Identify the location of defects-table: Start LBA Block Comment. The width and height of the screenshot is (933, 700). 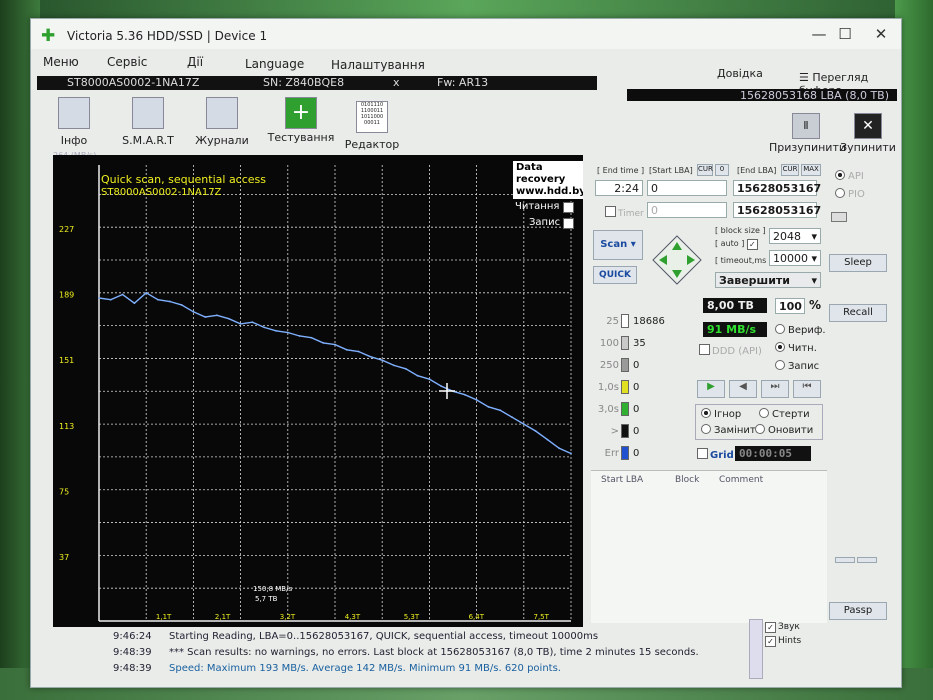
(709, 546).